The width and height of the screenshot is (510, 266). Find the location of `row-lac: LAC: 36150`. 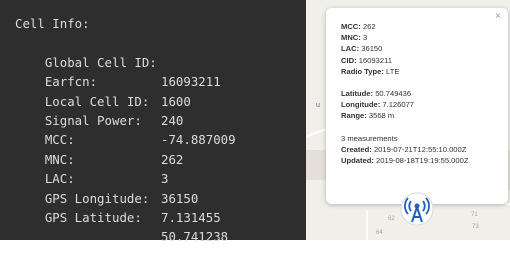

row-lac: LAC: 36150 is located at coordinates (160, 177).